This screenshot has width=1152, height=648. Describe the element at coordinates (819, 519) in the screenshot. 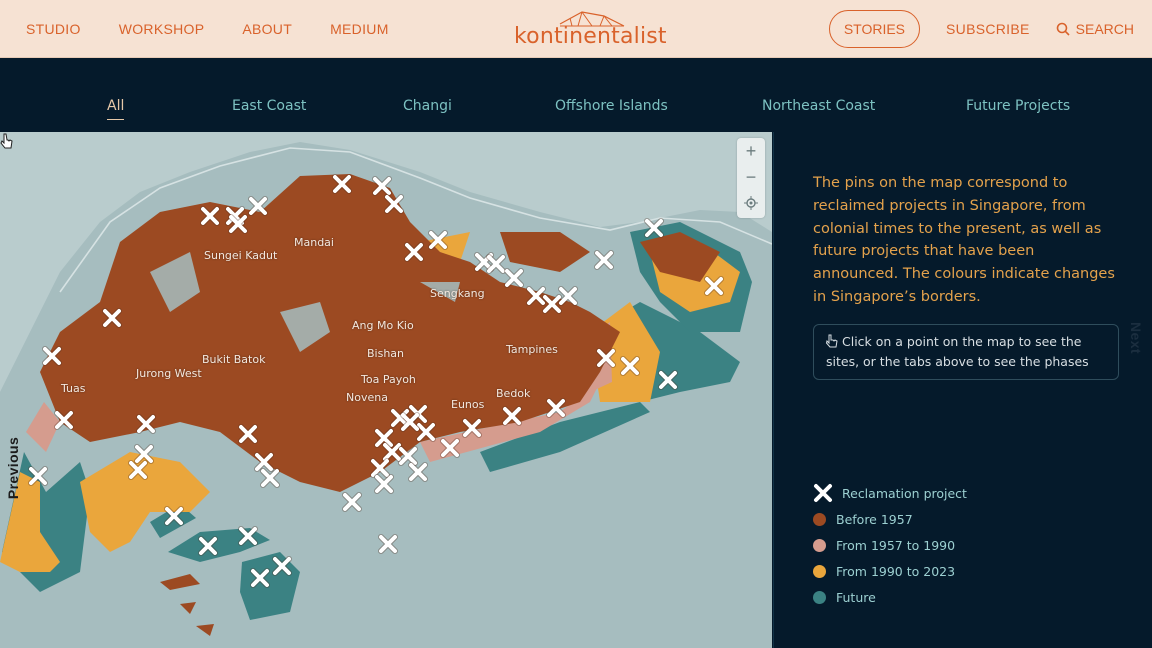

I see `swatch-before-1957` at that location.